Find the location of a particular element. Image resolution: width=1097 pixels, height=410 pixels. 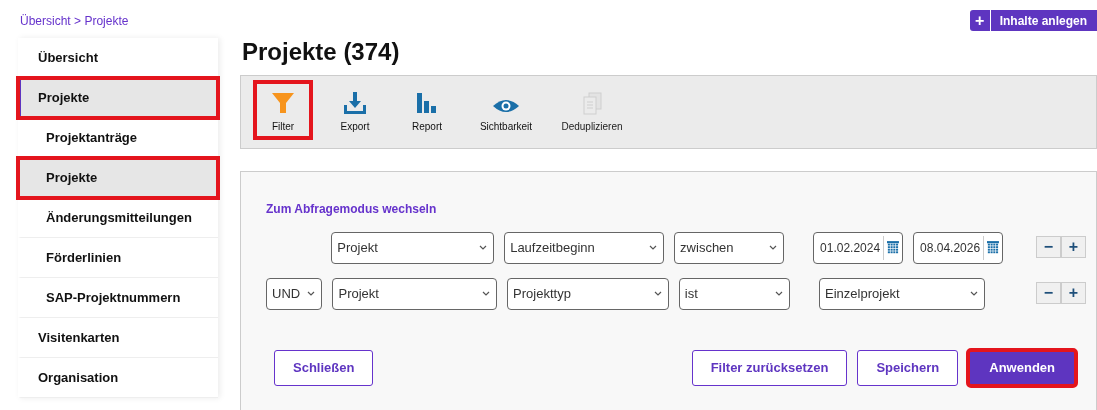

sidebar-item: Förderlinien is located at coordinates (118, 258).